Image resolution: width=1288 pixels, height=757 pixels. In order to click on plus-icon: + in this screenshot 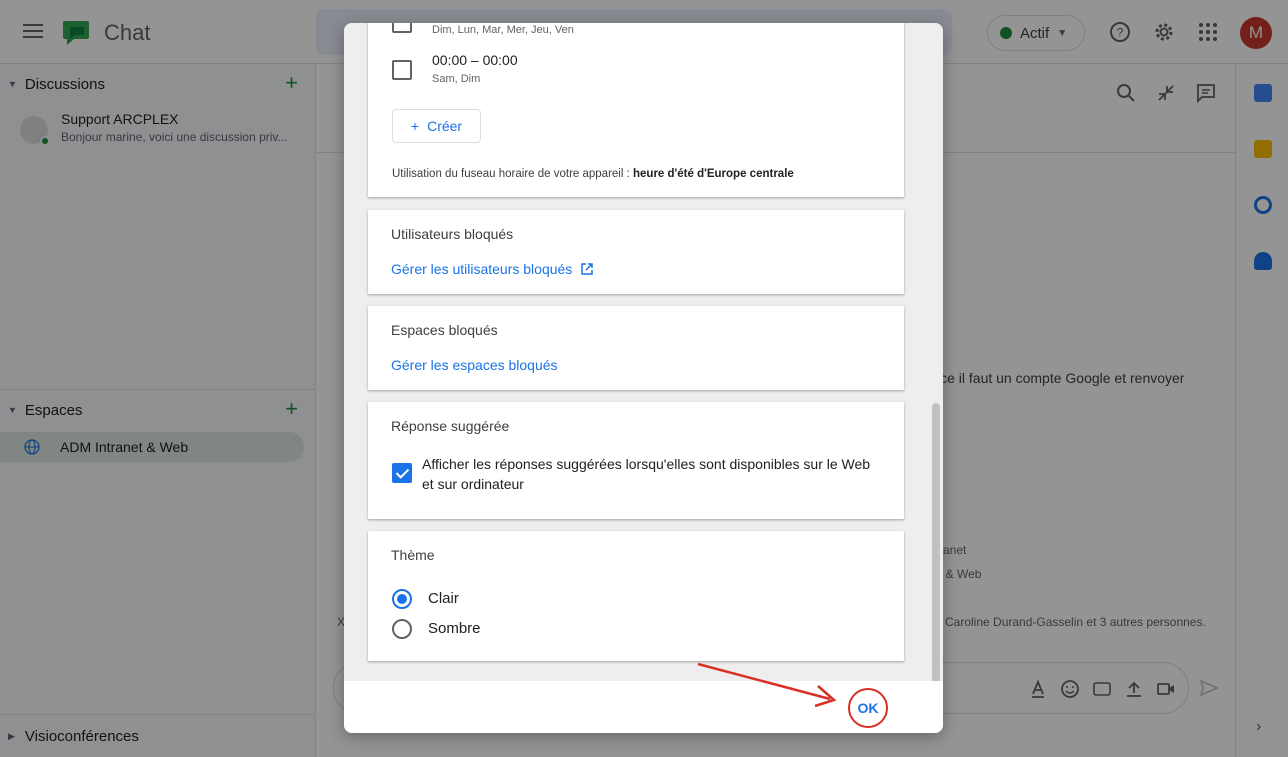, I will do `click(415, 126)`.